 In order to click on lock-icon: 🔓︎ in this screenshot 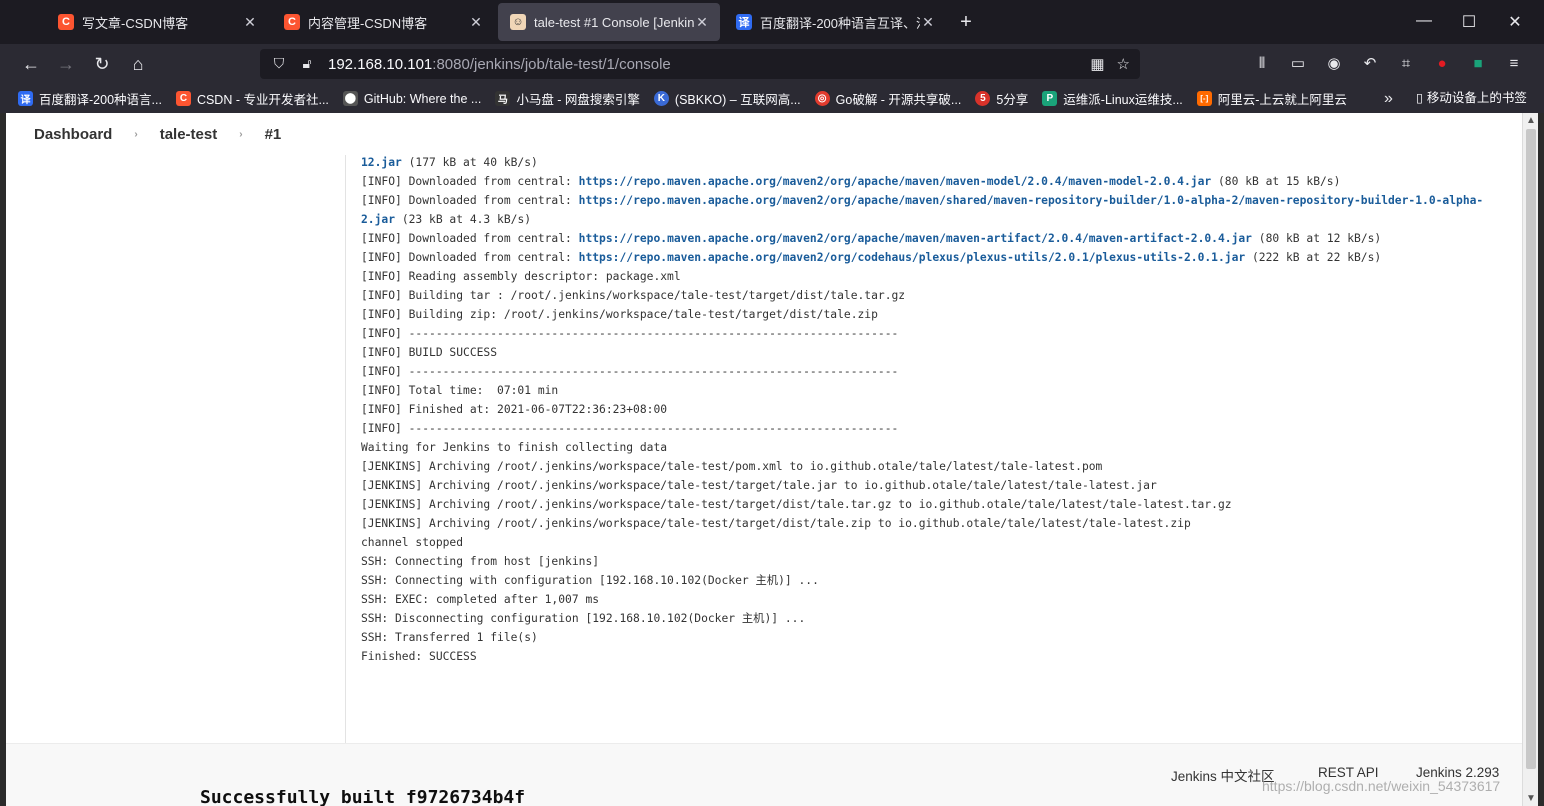, I will do `click(307, 64)`.